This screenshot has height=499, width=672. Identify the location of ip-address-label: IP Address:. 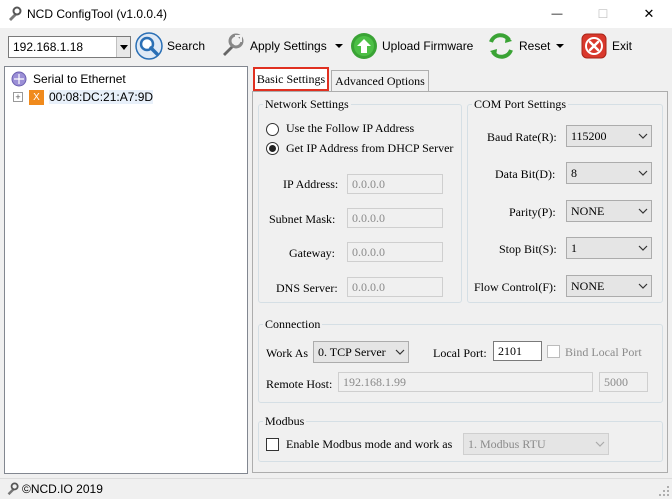
(311, 184).